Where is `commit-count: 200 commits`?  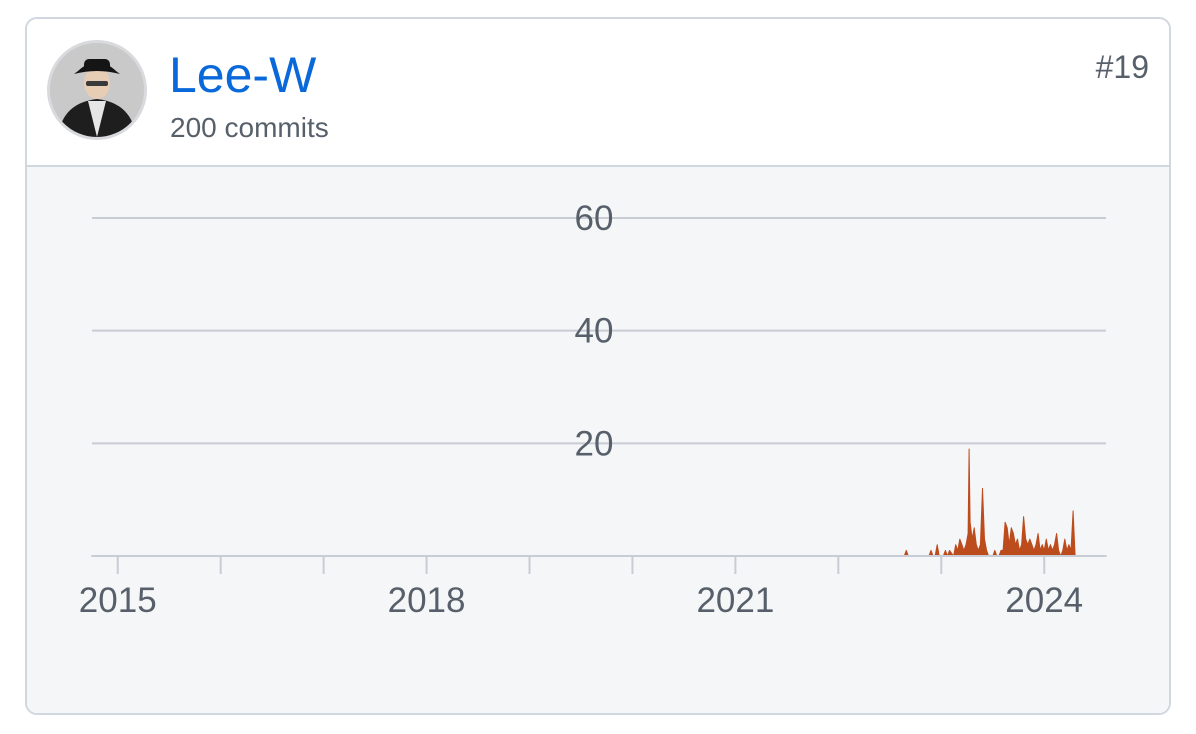 commit-count: 200 commits is located at coordinates (249, 128).